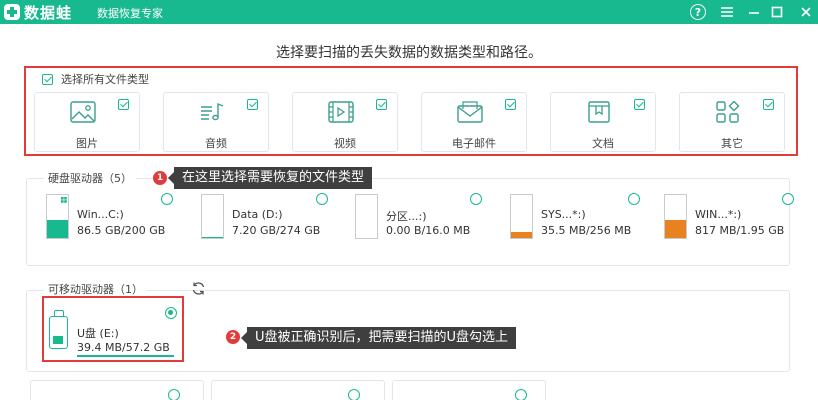 The width and height of the screenshot is (818, 400). What do you see at coordinates (639, 104) in the screenshot?
I see `type-checkbox-document` at bounding box center [639, 104].